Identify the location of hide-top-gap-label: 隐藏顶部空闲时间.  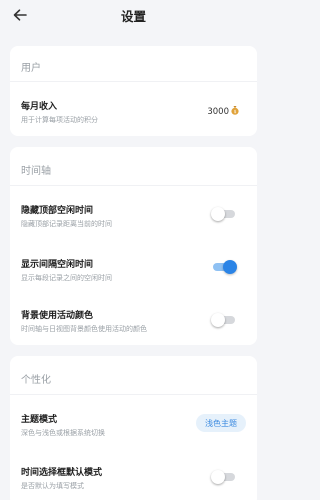
(57, 211).